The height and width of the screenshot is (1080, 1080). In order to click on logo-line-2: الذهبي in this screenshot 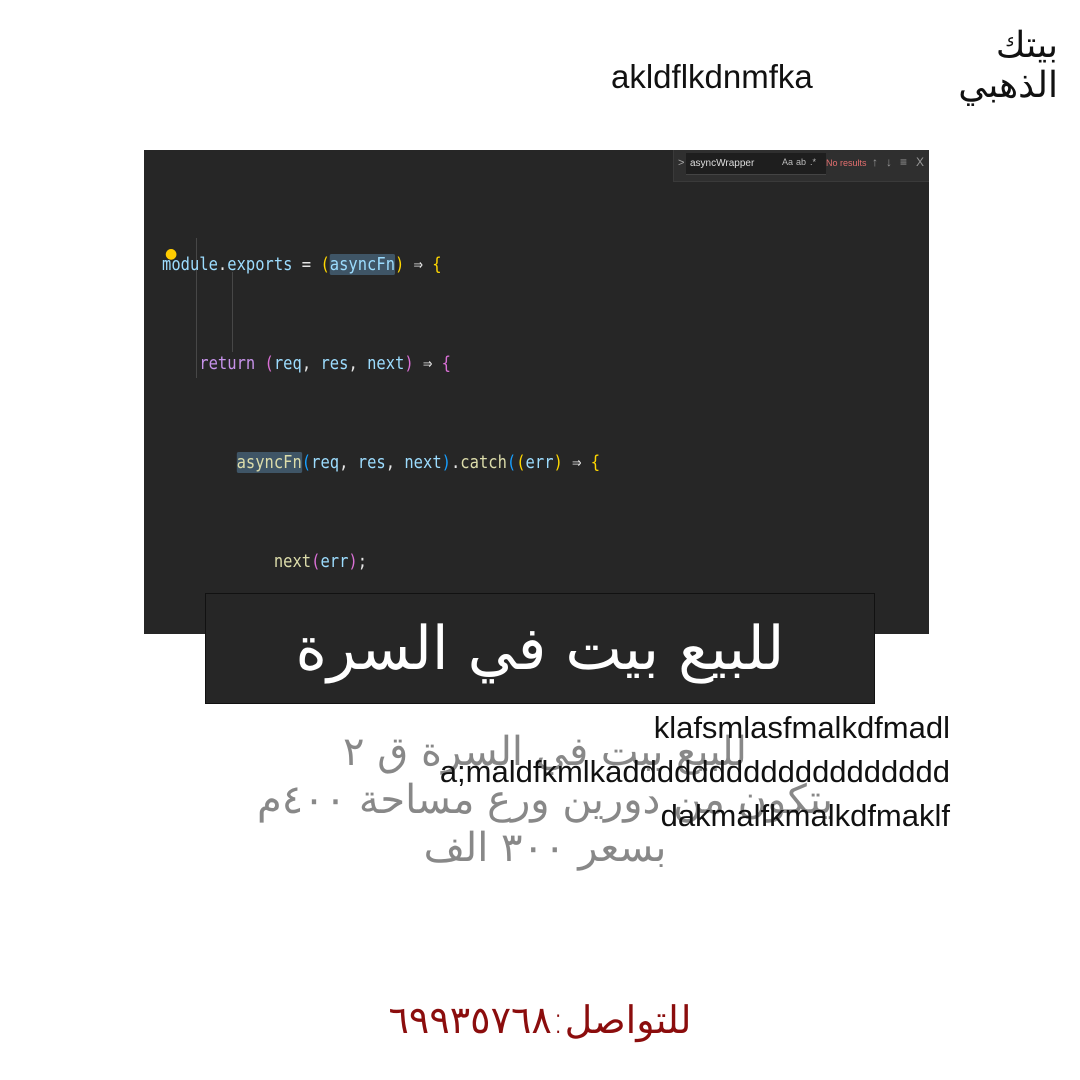, I will do `click(1008, 85)`.